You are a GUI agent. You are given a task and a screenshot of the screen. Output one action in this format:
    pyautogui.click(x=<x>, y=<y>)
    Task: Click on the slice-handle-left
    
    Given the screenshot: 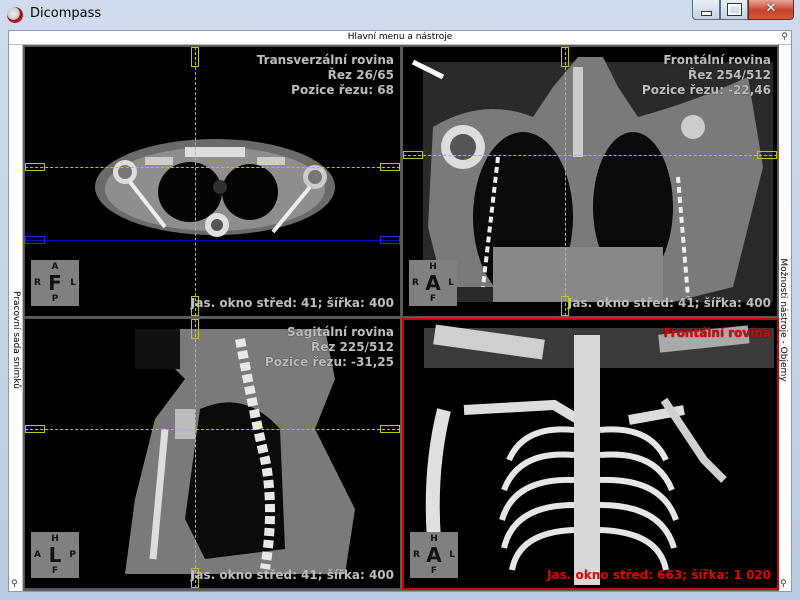 What is the action you would take?
    pyautogui.click(x=35, y=240)
    